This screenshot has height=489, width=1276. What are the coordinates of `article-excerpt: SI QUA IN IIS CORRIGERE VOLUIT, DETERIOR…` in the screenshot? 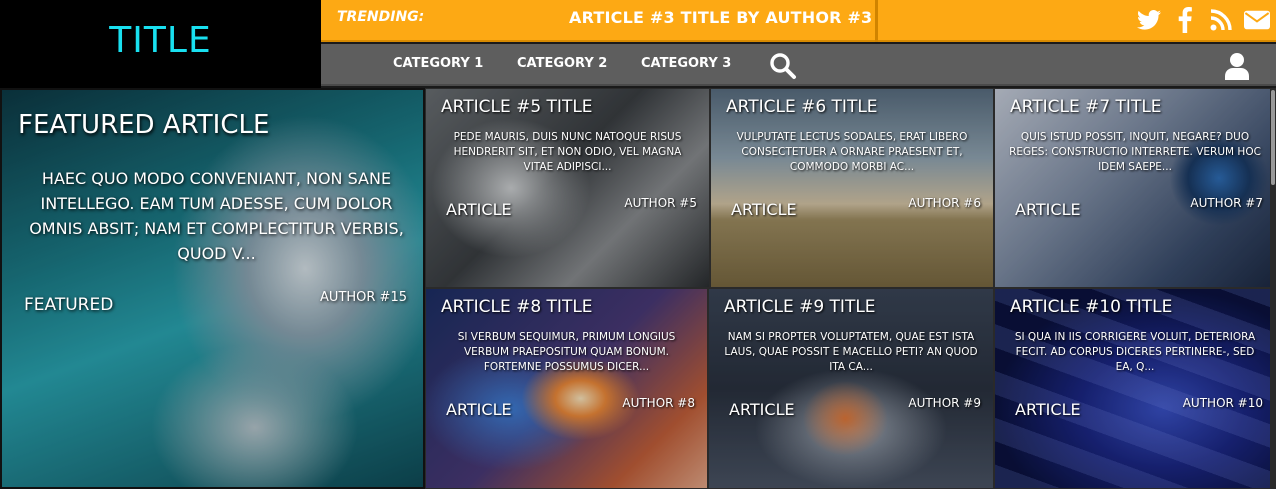 It's located at (1135, 352).